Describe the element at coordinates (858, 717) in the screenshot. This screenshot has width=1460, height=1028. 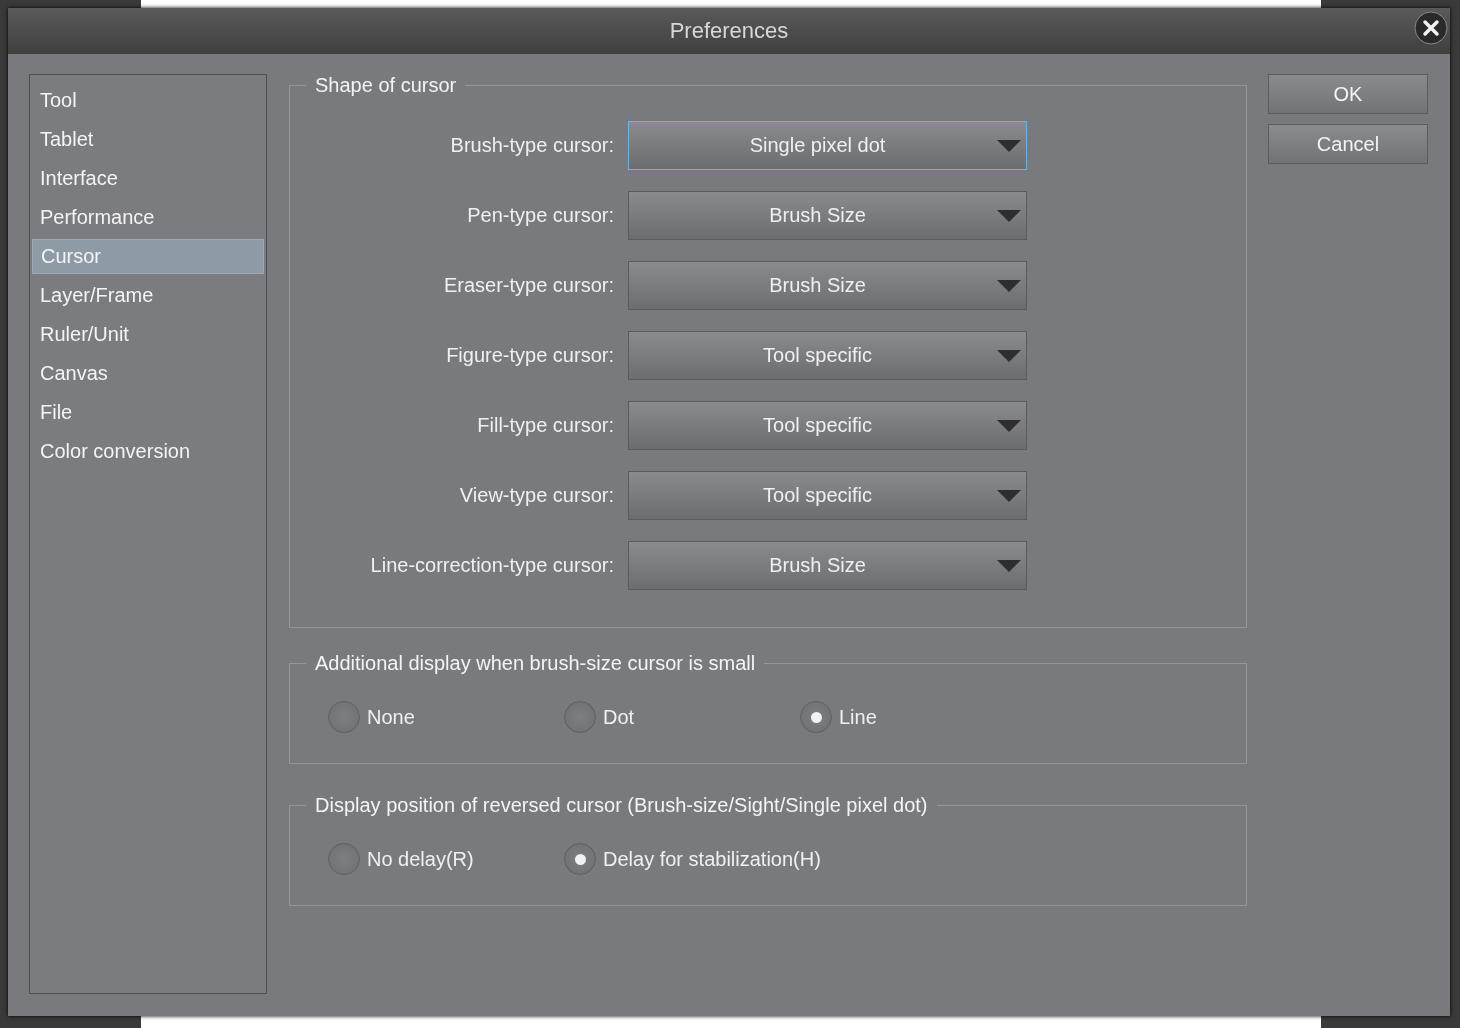
I see `radio-label: Line` at that location.